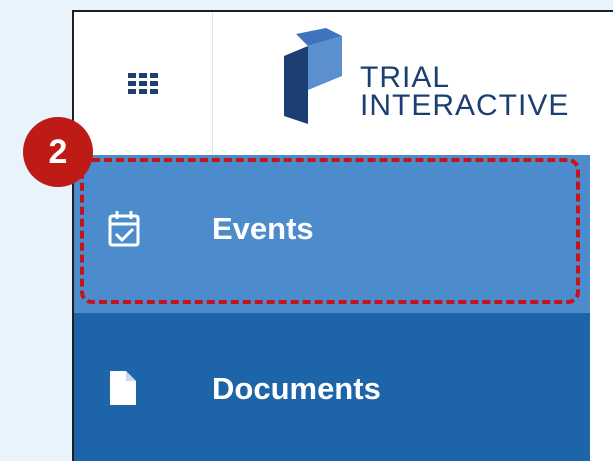 The width and height of the screenshot is (613, 461). What do you see at coordinates (123, 388) in the screenshot?
I see `document-icon` at bounding box center [123, 388].